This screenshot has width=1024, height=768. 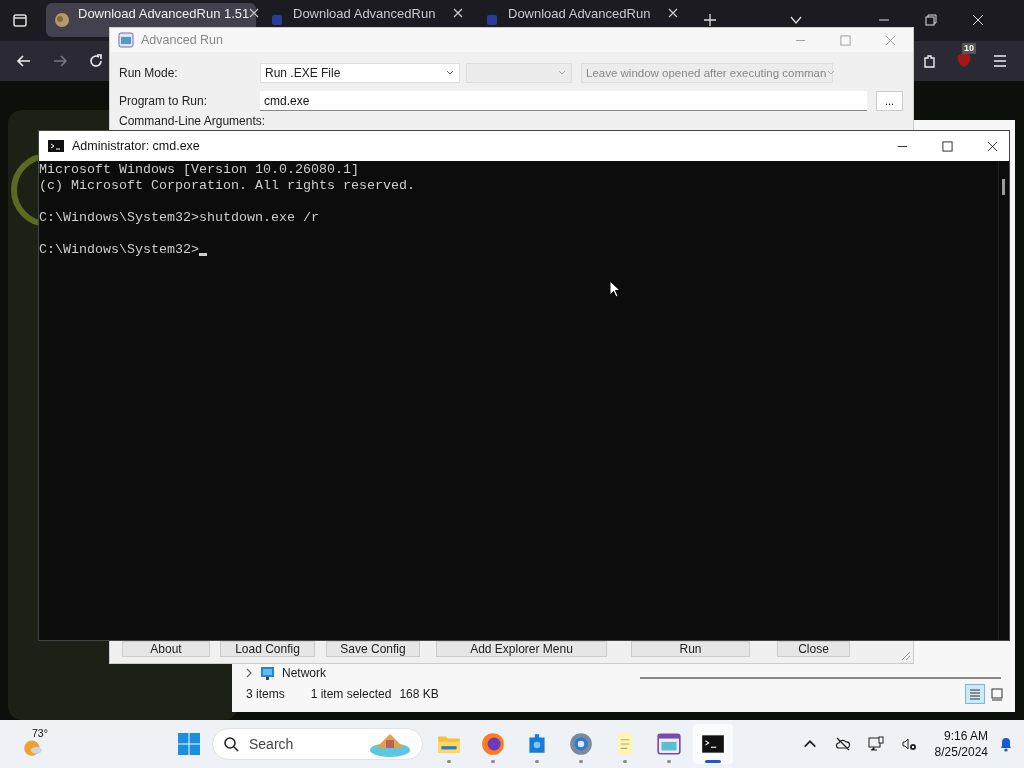 What do you see at coordinates (521, 649) in the screenshot?
I see `dialog-button: Add Explorer Menu` at bounding box center [521, 649].